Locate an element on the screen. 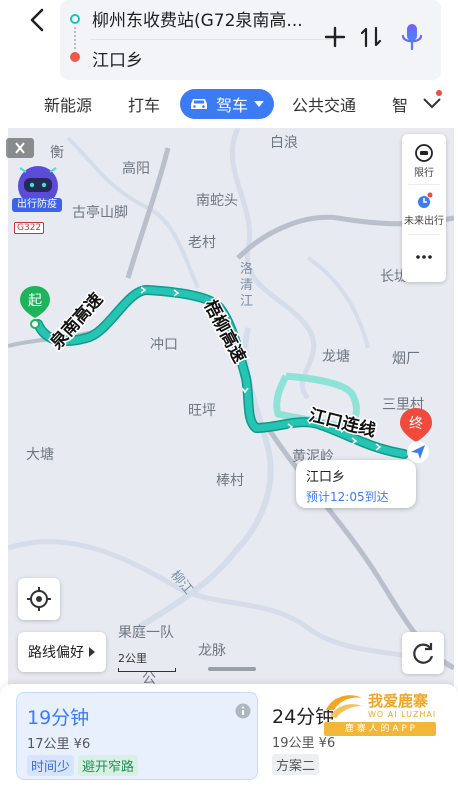 Image resolution: width=458 pixels, height=792 pixels. microphone-icon is located at coordinates (412, 37).